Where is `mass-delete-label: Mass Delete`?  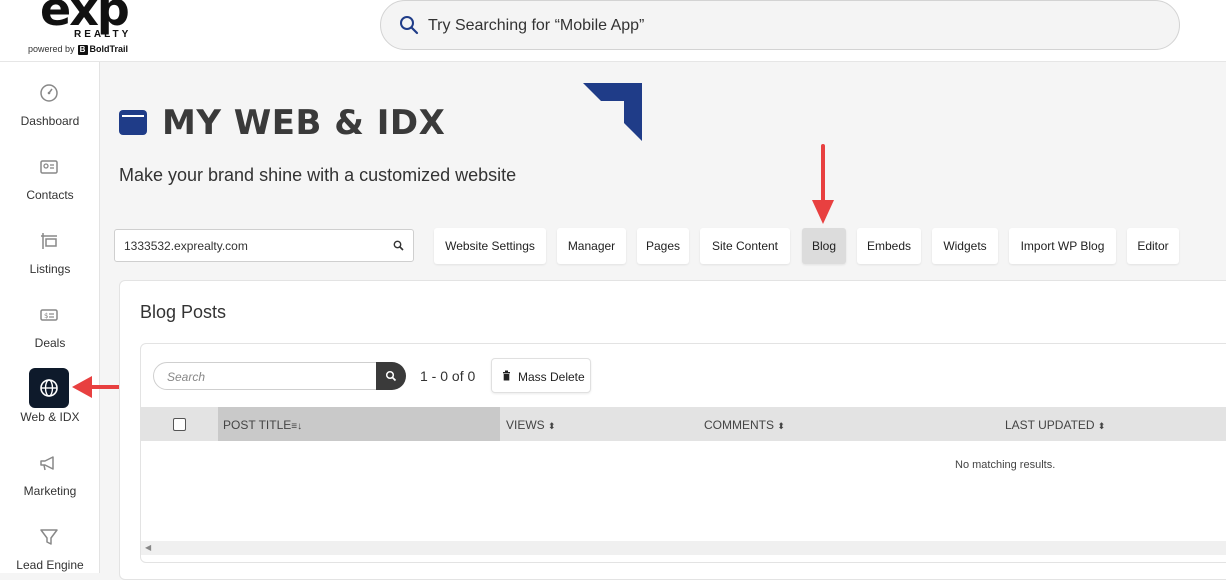
mass-delete-label: Mass Delete is located at coordinates (551, 377).